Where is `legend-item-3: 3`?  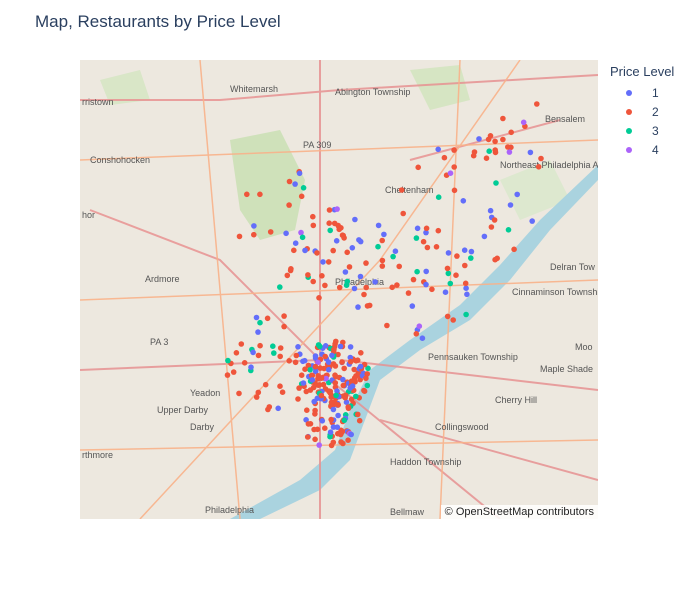 legend-item-3: 3 is located at coordinates (642, 130).